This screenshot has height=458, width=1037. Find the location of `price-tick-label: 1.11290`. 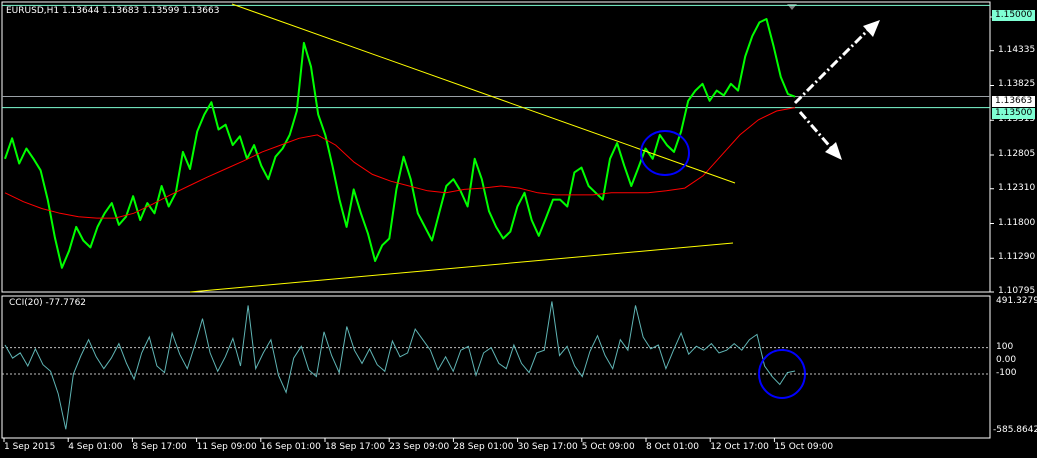

price-tick-label: 1.11290 is located at coordinates (1017, 257).